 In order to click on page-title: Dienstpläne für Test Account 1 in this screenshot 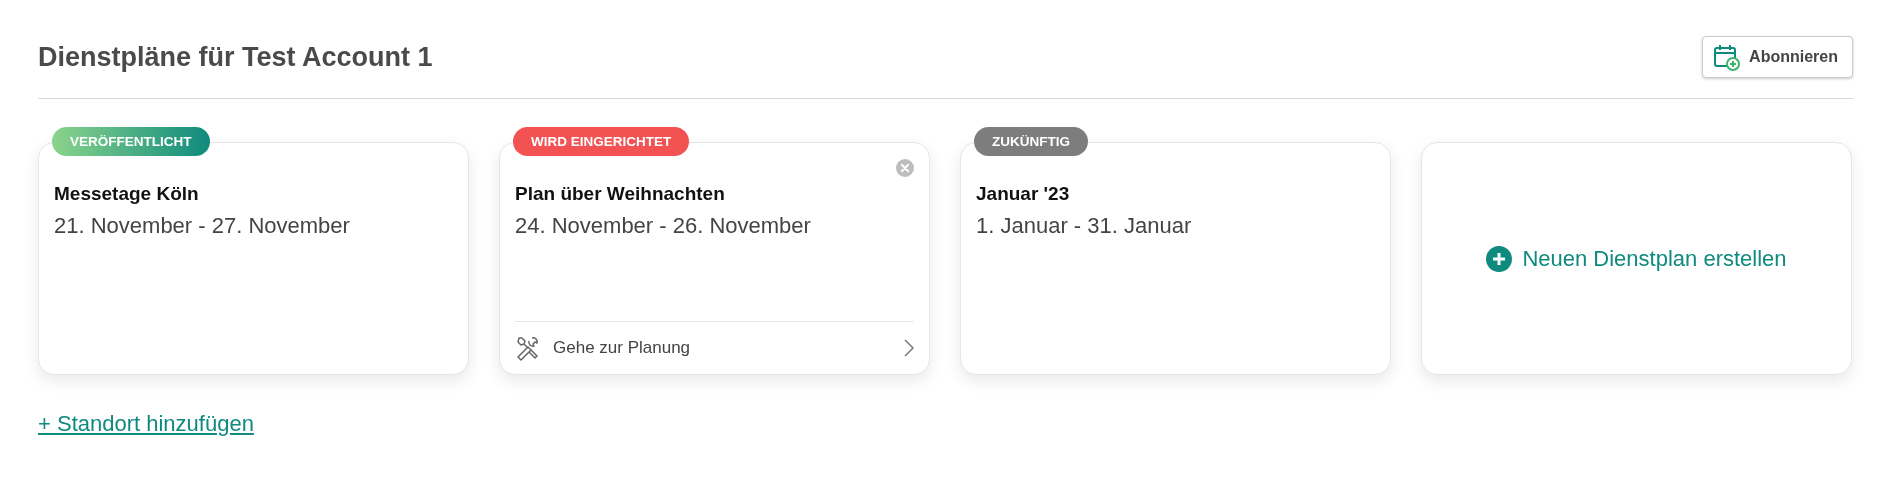, I will do `click(235, 57)`.